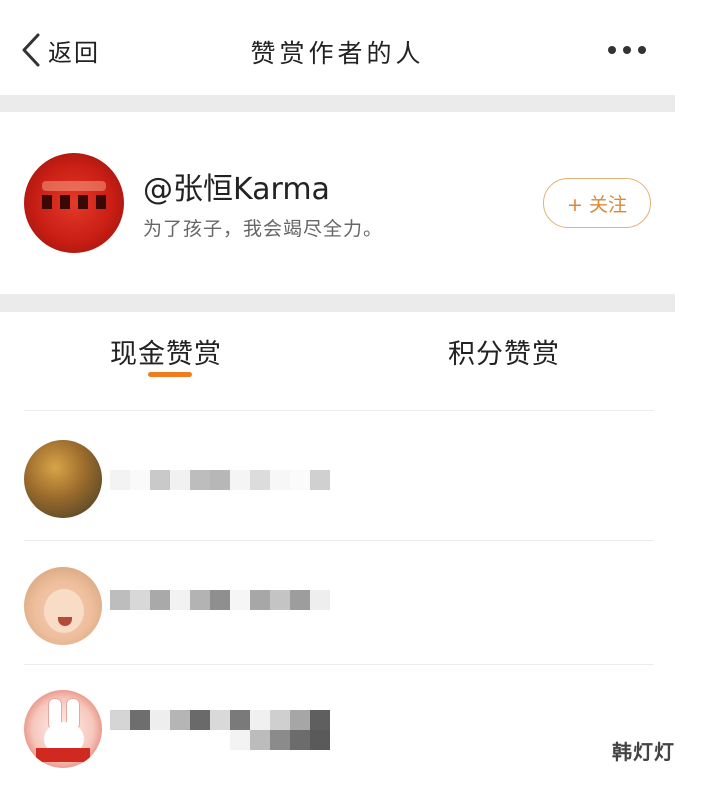 This screenshot has width=705, height=788. I want to click on author-avatar, so click(74, 203).